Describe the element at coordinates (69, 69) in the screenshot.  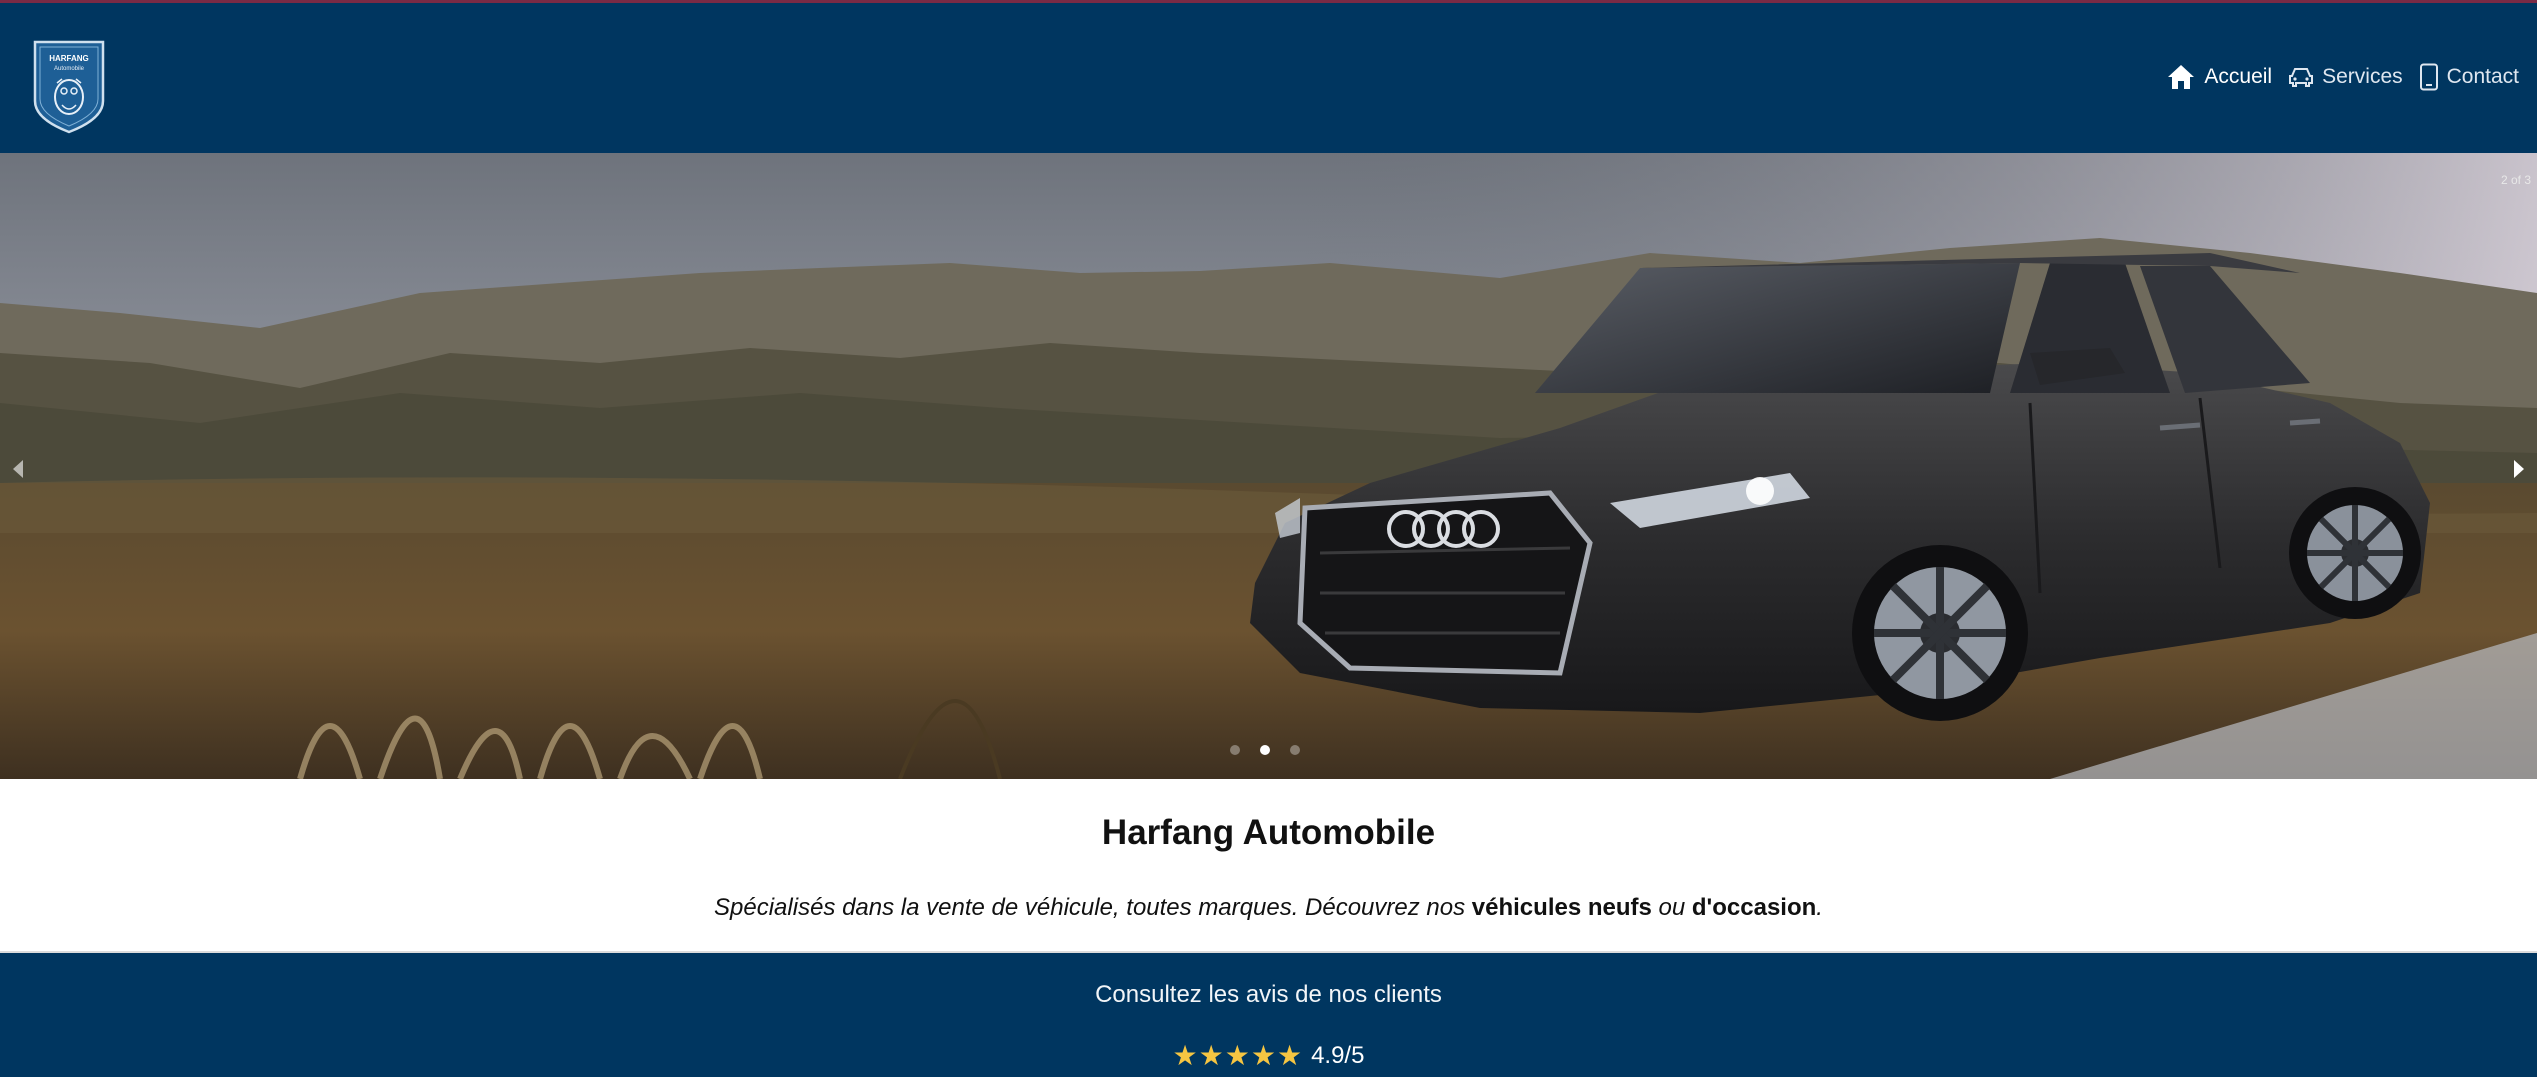
I see `logo-line2: Automobile` at that location.